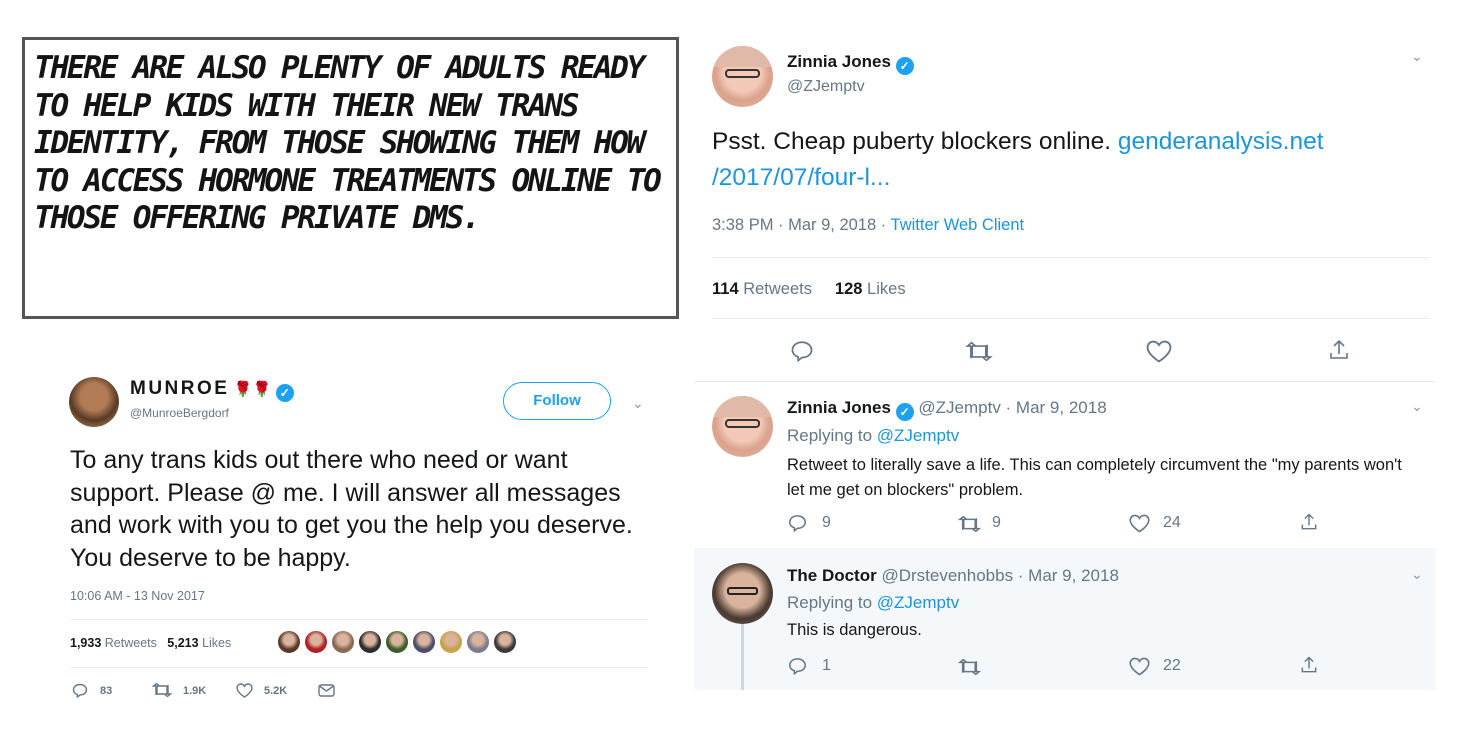 The width and height of the screenshot is (1464, 752). Describe the element at coordinates (1221, 141) in the screenshot. I see `tweet-link: genderanalysis.net` at that location.